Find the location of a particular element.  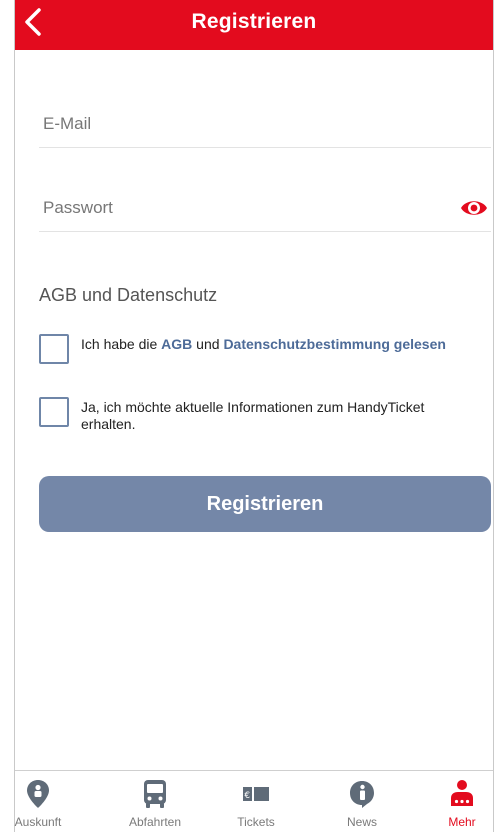

agb-link: AGB is located at coordinates (176, 344).